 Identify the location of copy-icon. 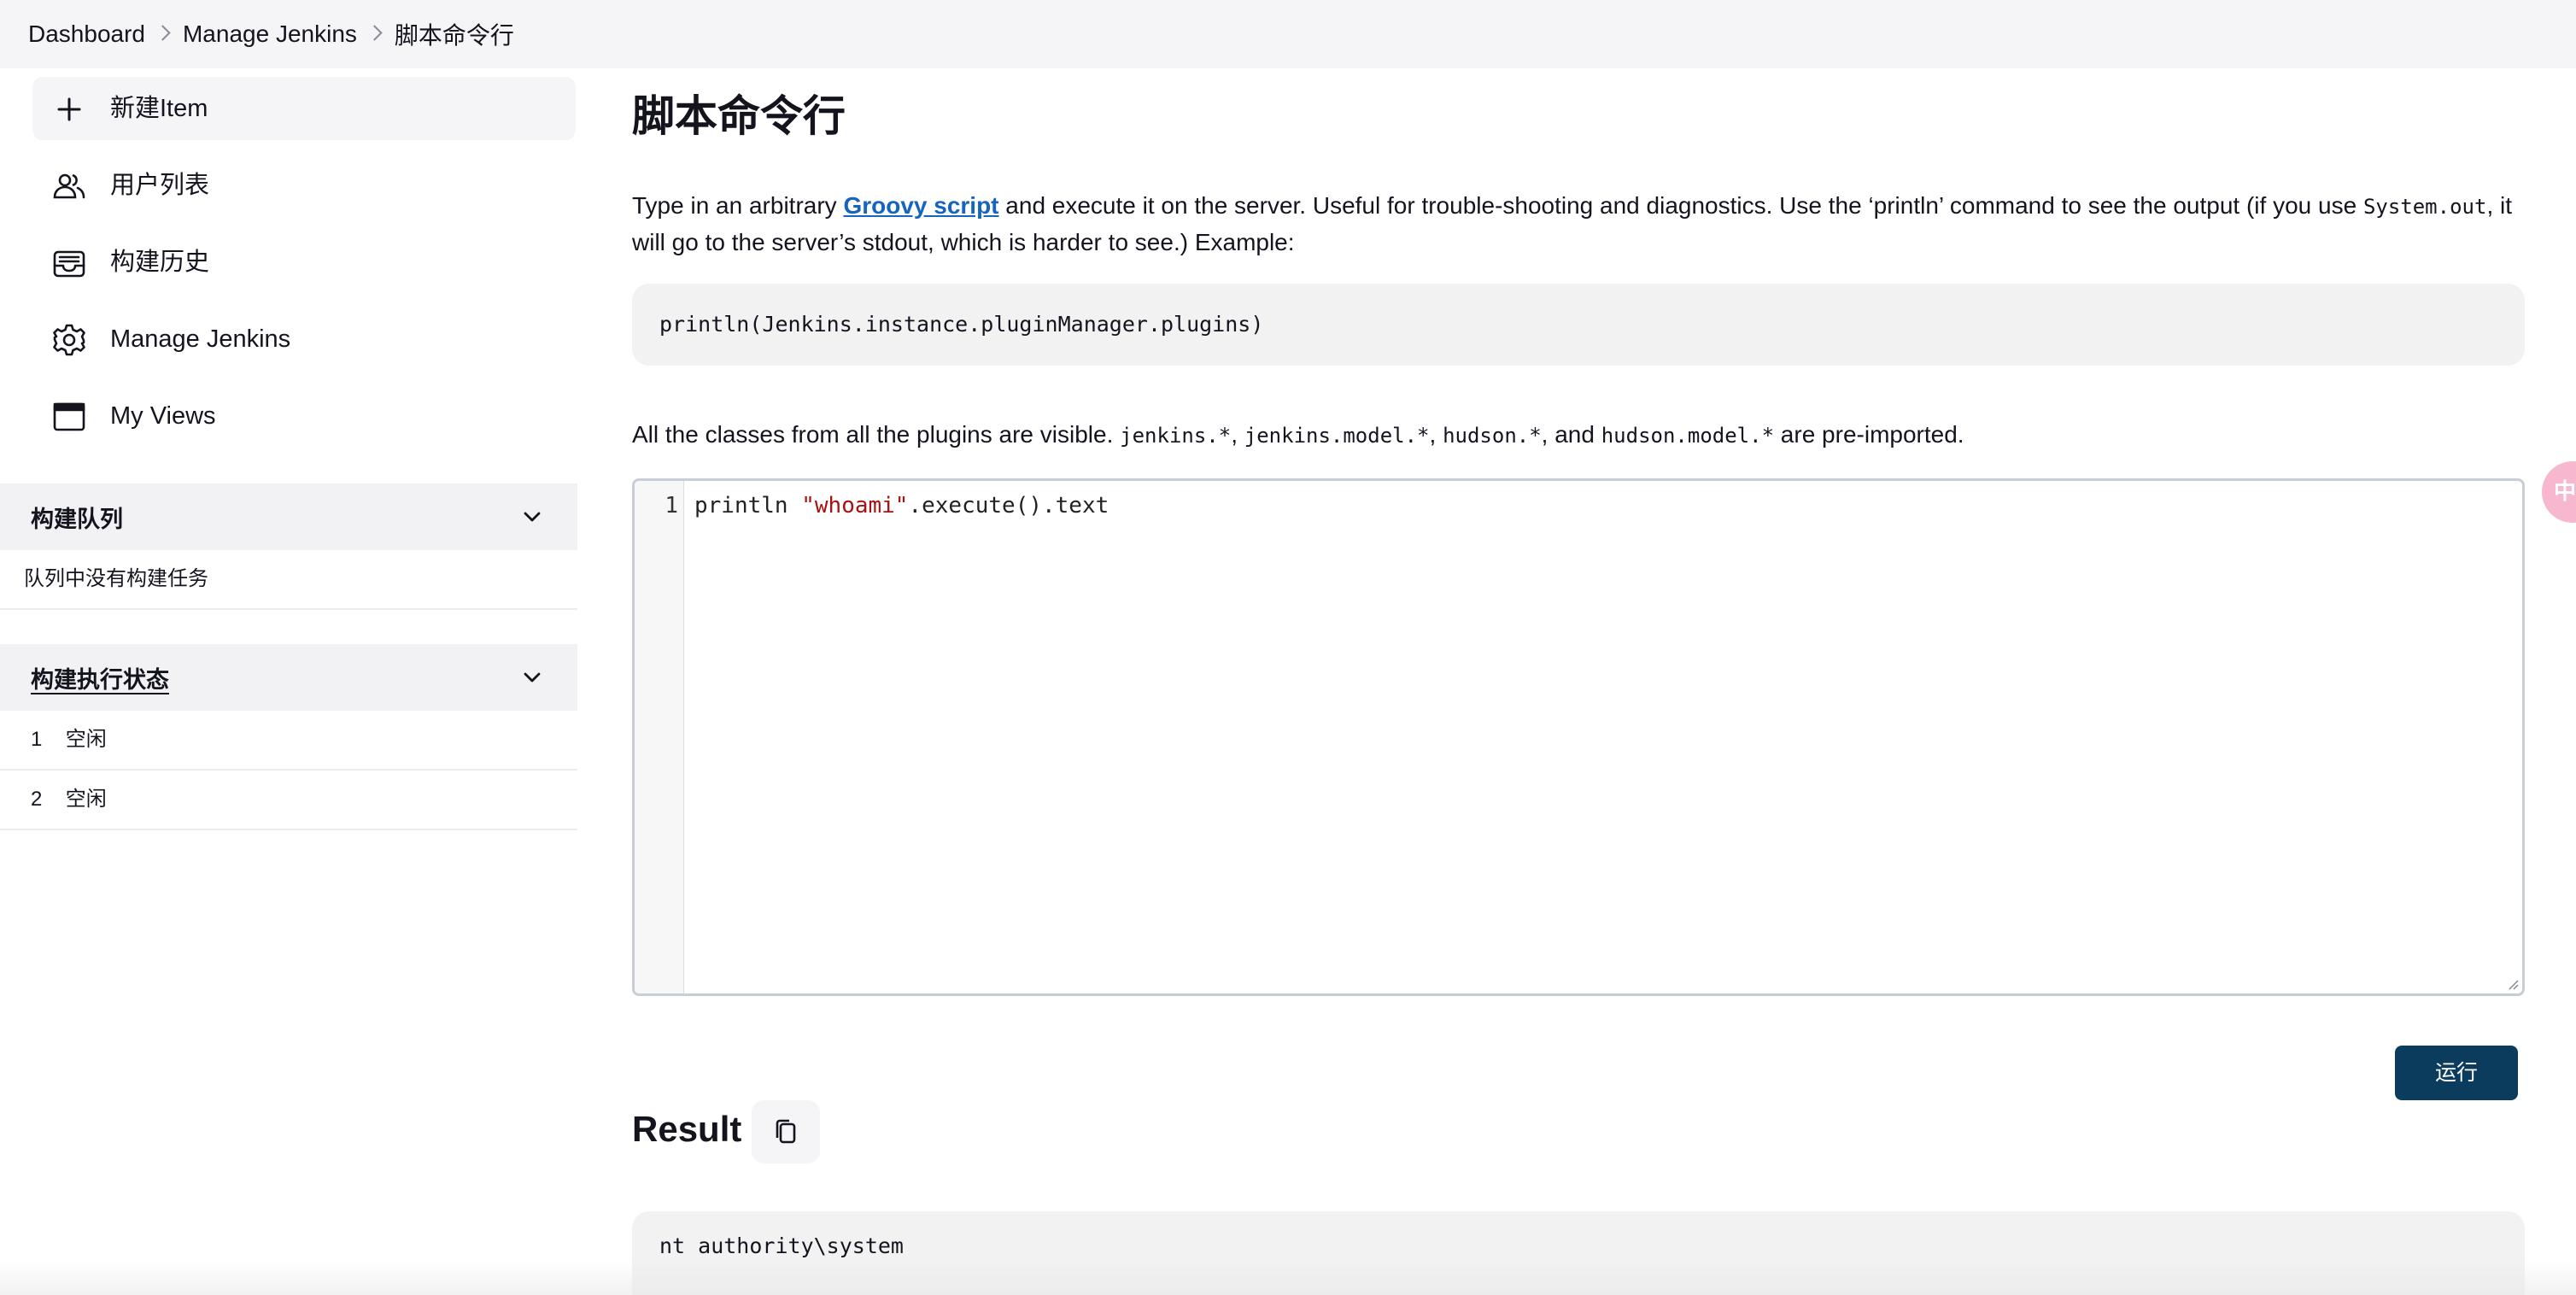
(786, 1131).